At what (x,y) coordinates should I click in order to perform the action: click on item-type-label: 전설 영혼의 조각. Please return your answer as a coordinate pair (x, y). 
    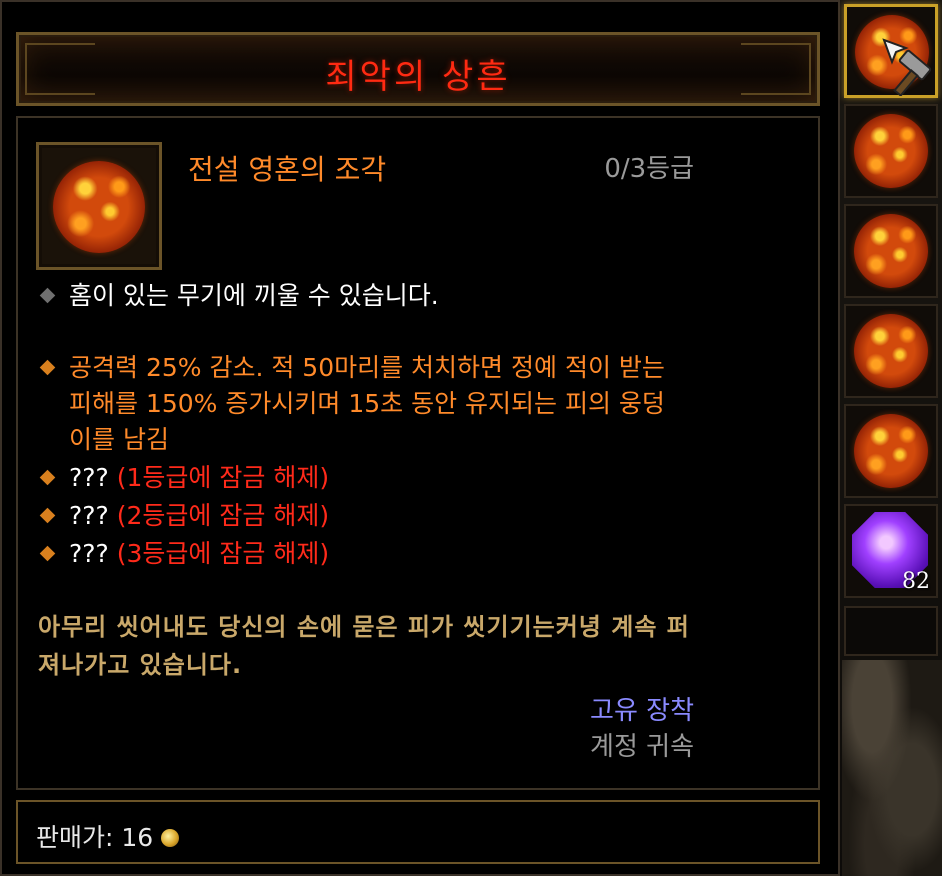
    Looking at the image, I should click on (287, 169).